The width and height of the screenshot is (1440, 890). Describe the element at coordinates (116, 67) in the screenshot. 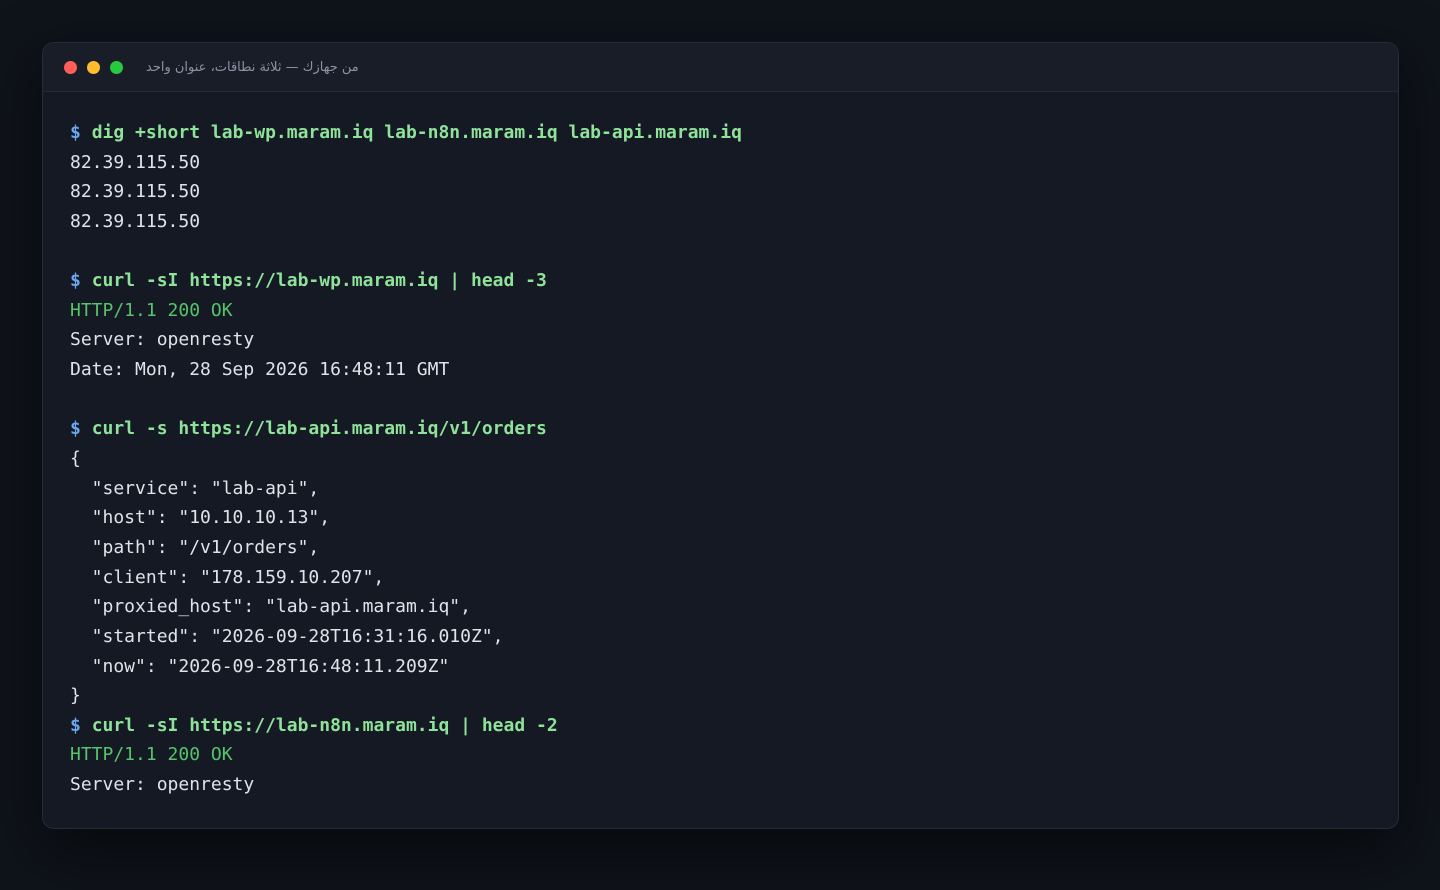

I see `maximize-window-button` at that location.